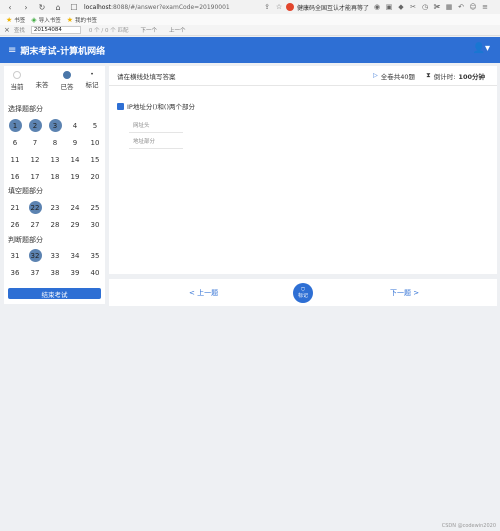  What do you see at coordinates (35, 143) in the screenshot?
I see `question-number-button: 7` at bounding box center [35, 143].